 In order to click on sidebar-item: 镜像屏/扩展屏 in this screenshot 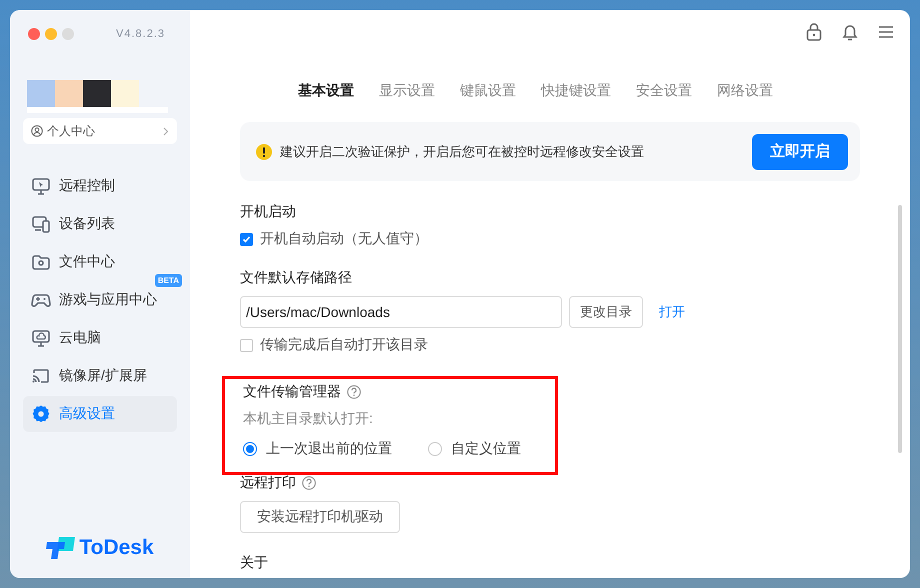, I will do `click(100, 376)`.